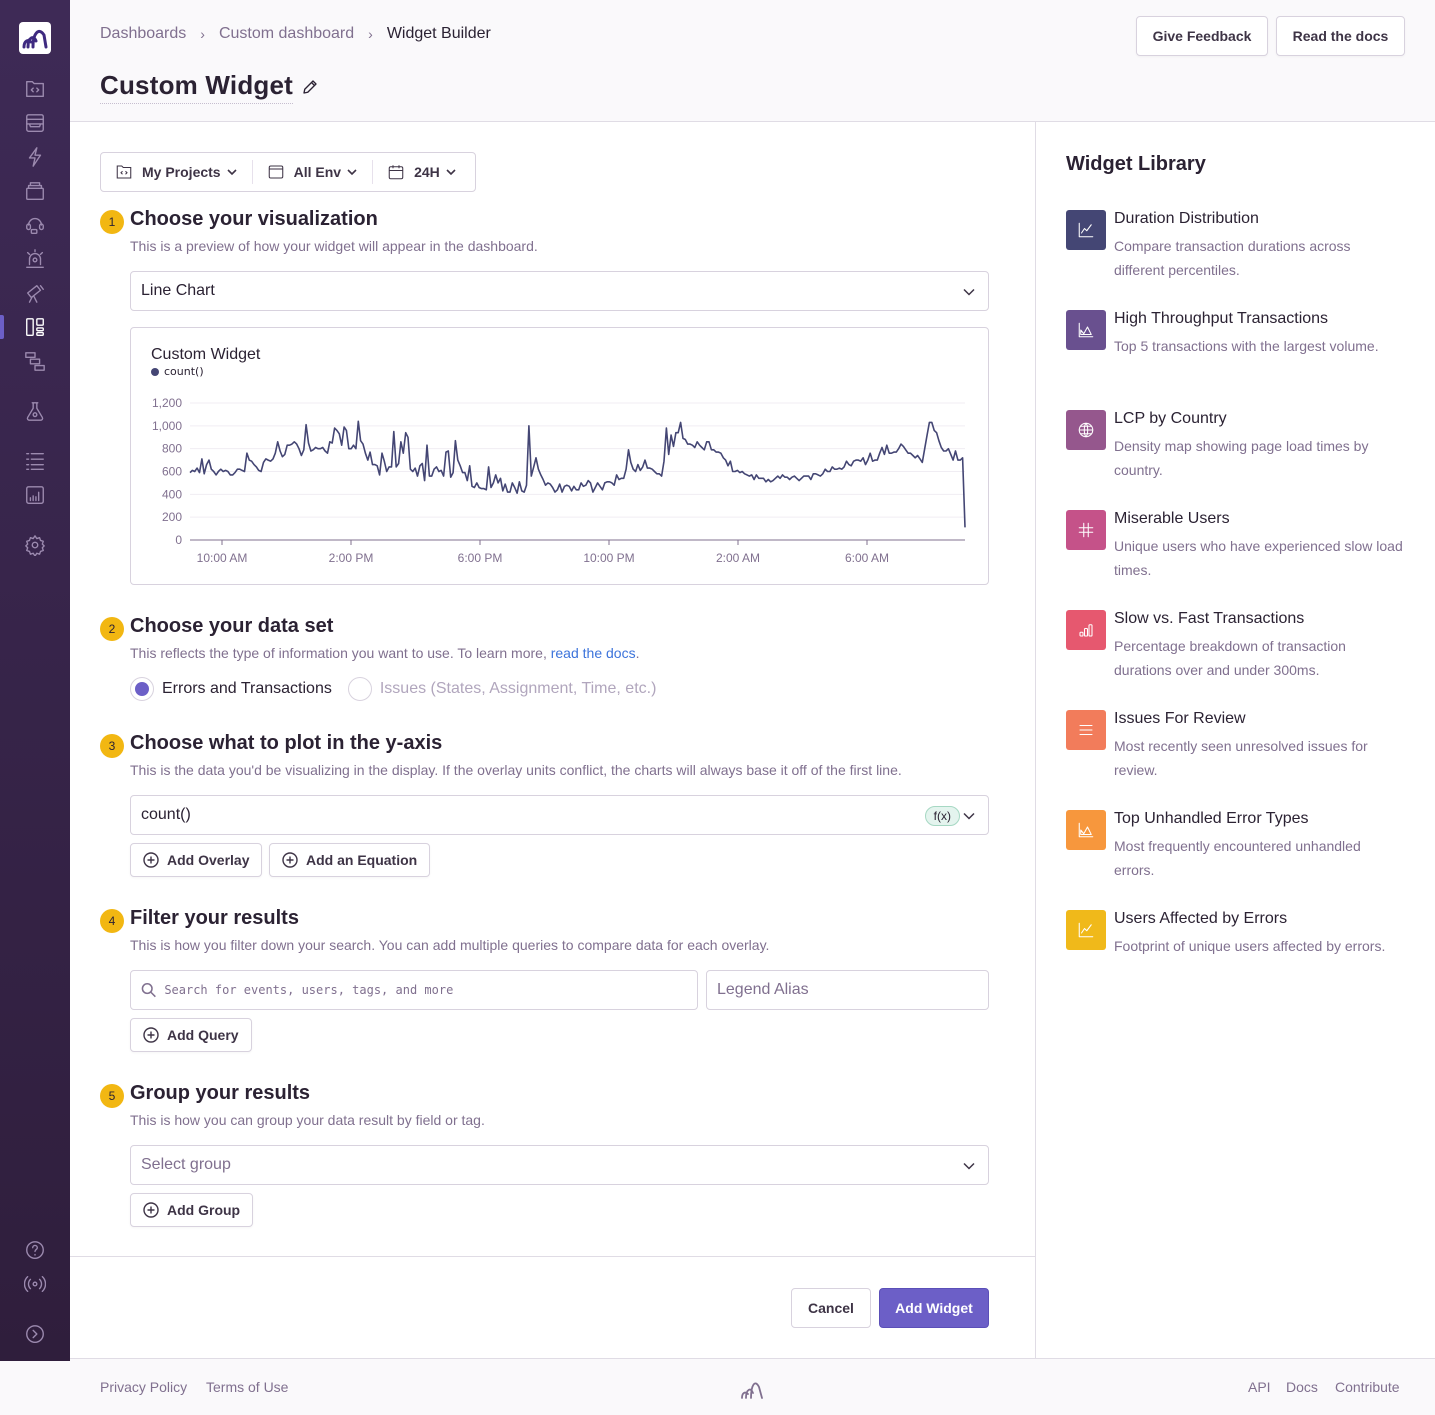 The image size is (1435, 1415). I want to click on yaxis-select: count() f(x), so click(559, 815).